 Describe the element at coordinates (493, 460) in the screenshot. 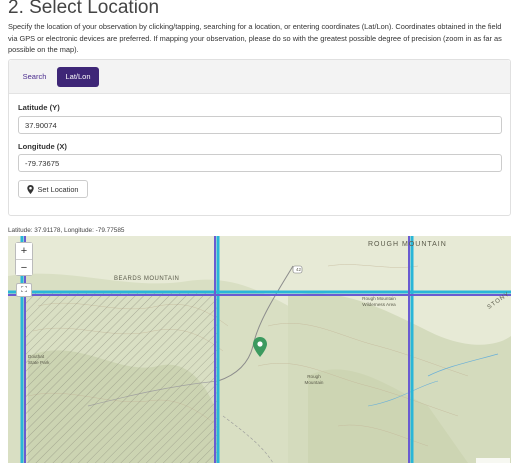

I see `map-attribution` at that location.